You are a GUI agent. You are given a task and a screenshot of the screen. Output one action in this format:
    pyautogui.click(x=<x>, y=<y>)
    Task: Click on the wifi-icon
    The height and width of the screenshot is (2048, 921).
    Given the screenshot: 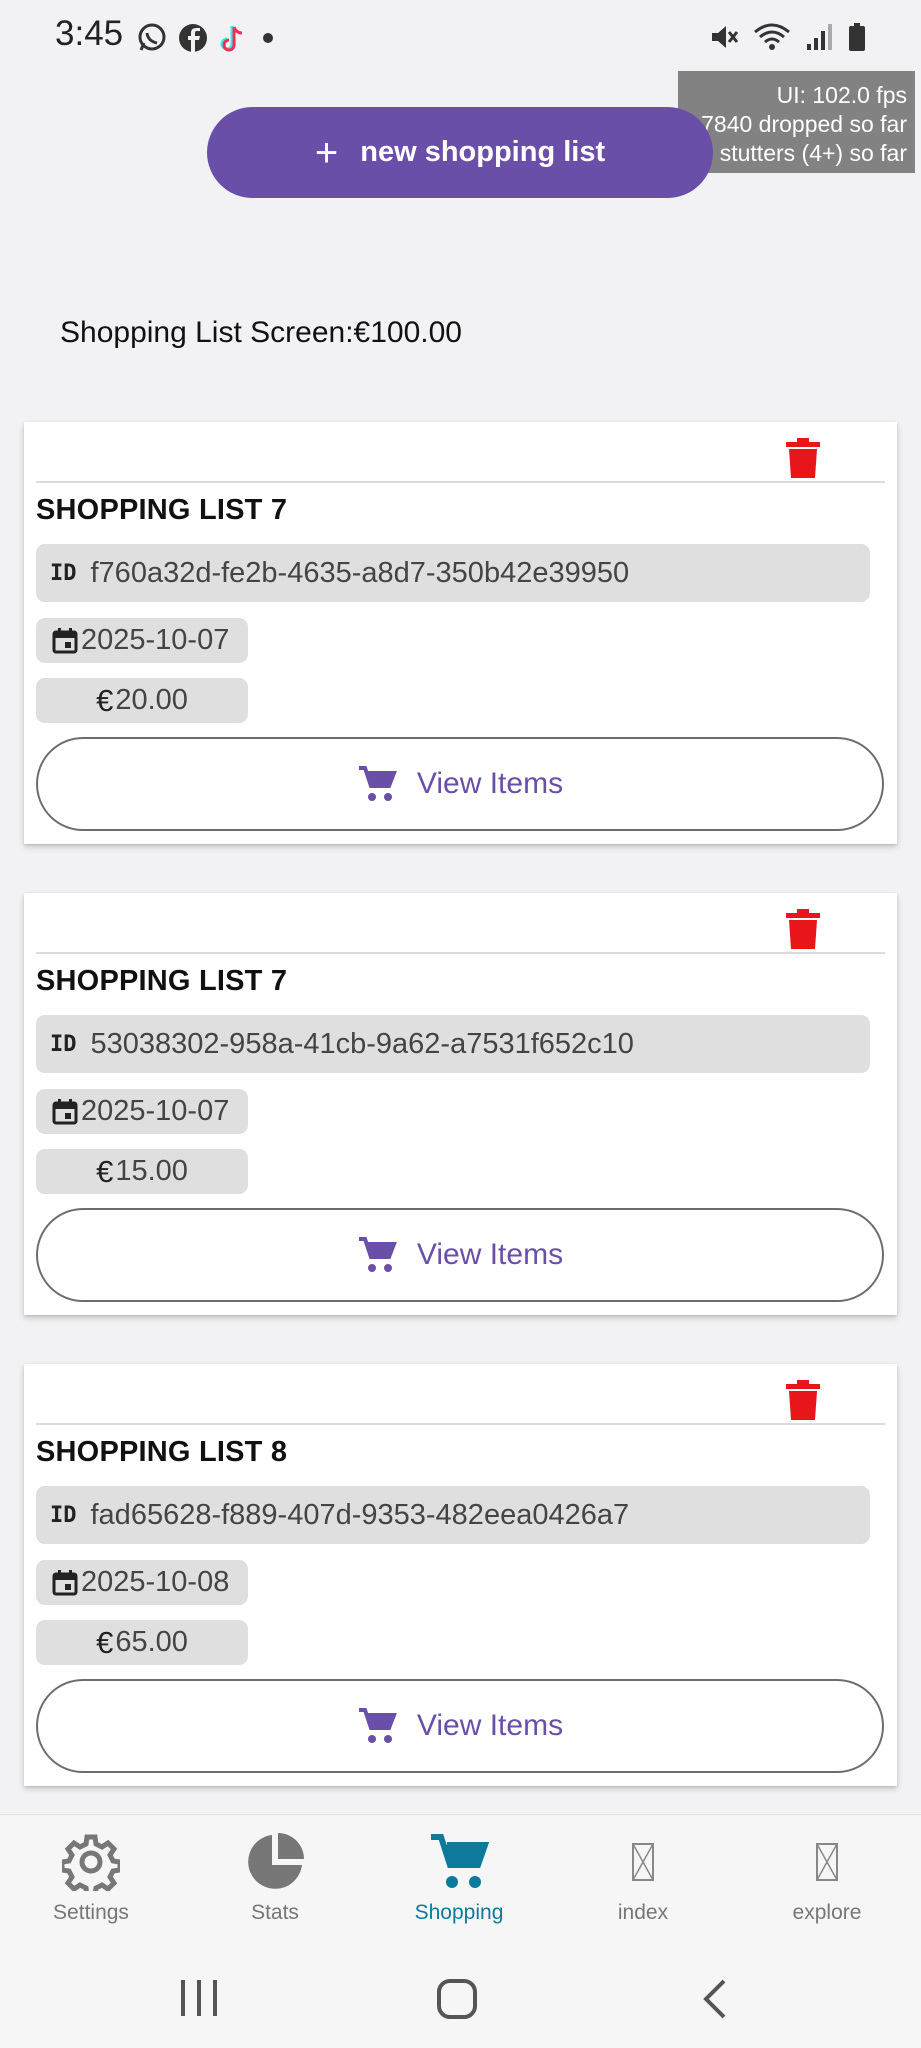 What is the action you would take?
    pyautogui.click(x=772, y=36)
    